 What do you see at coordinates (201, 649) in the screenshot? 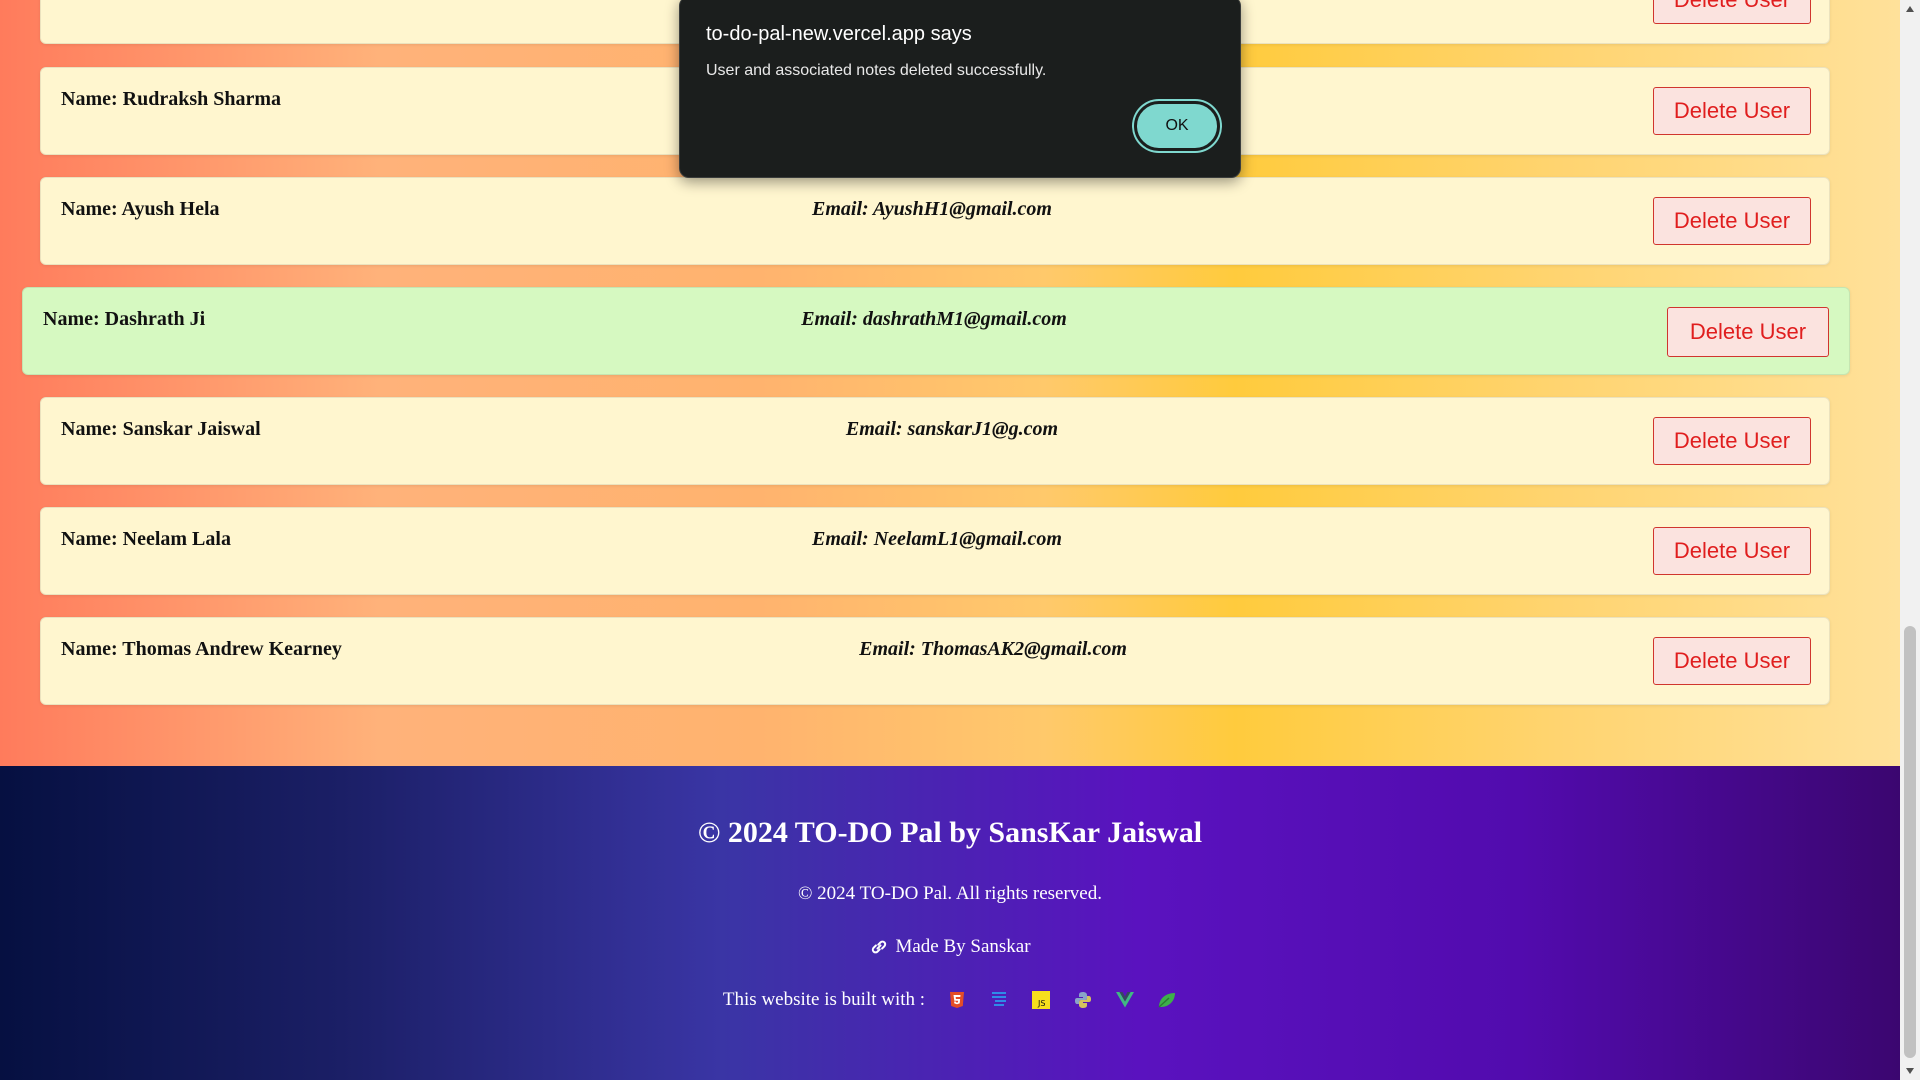
I see `user-name: Name: Thomas Andrew Kearney` at bounding box center [201, 649].